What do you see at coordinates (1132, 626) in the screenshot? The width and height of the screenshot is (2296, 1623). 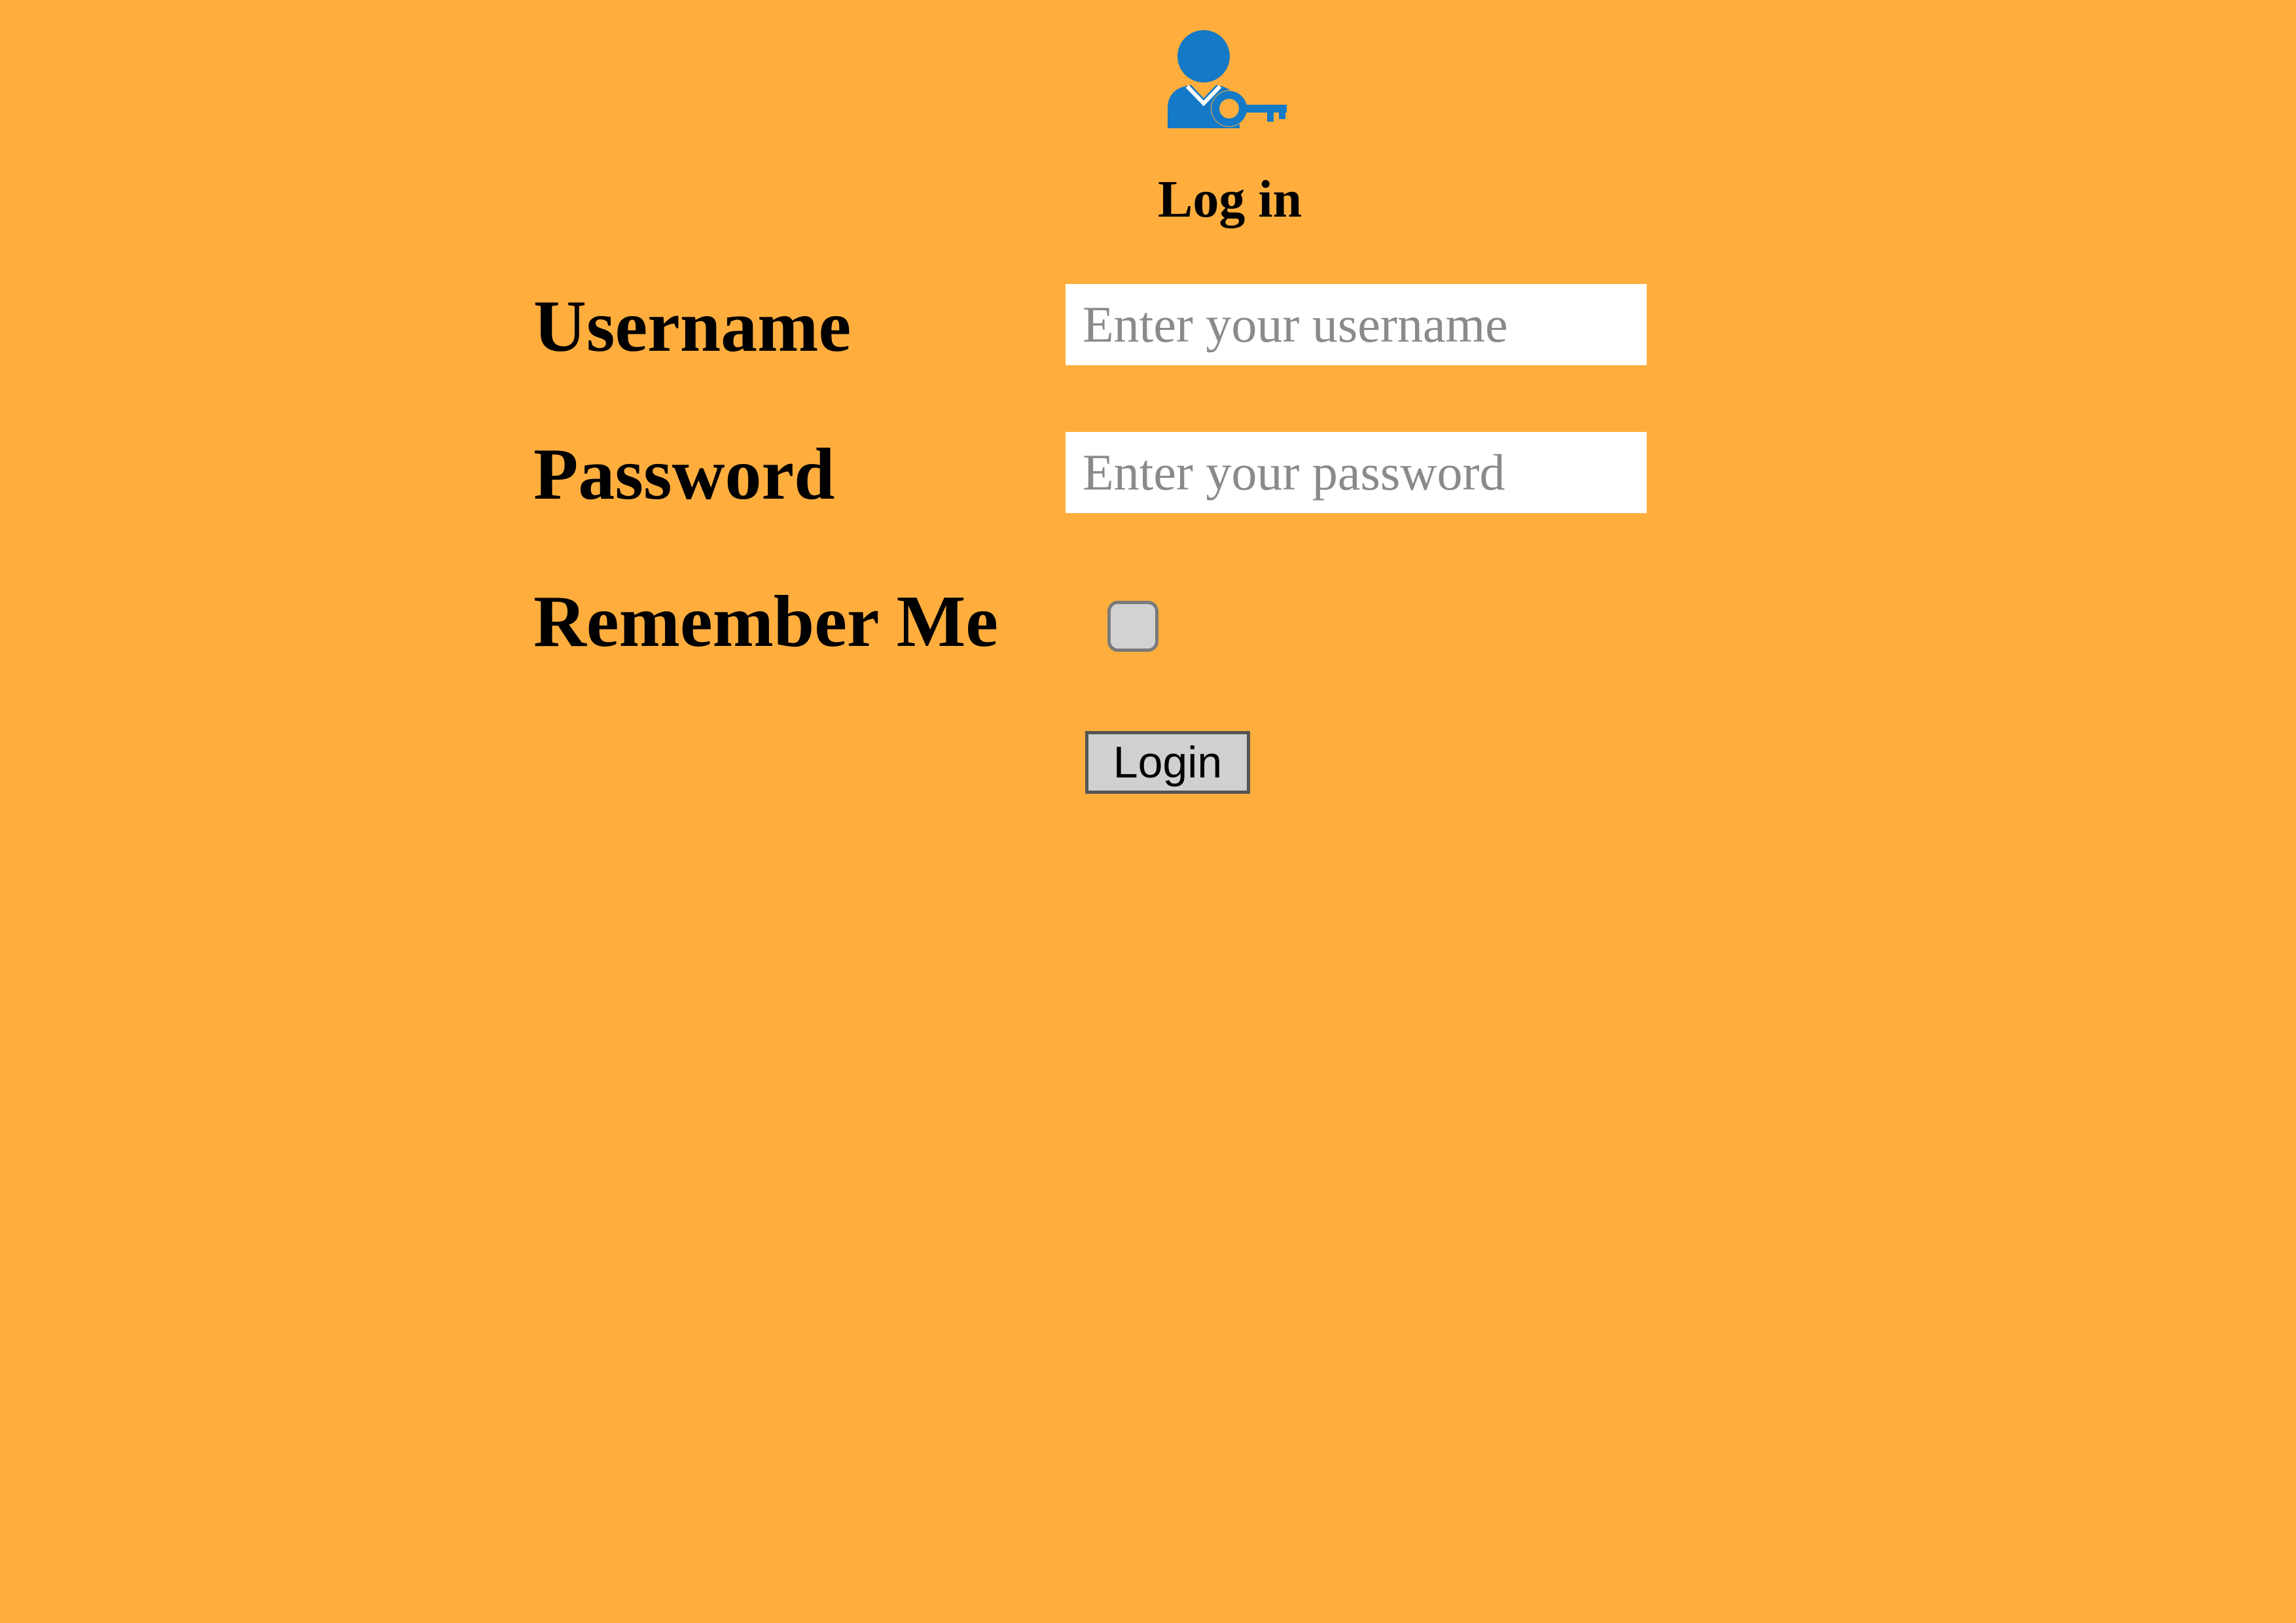 I see `remember-me-checkbox` at bounding box center [1132, 626].